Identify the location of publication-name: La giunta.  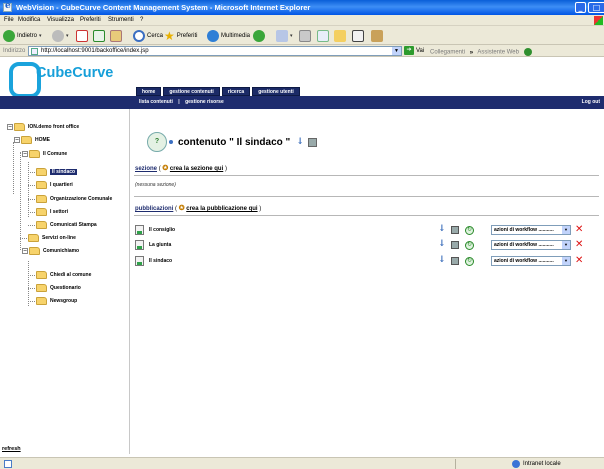
(160, 245).